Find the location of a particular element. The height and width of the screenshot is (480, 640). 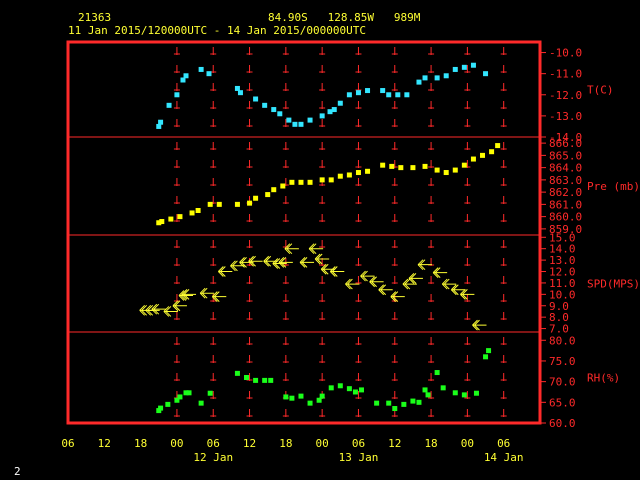

y-tick-label: 65.0 is located at coordinates (562, 402).